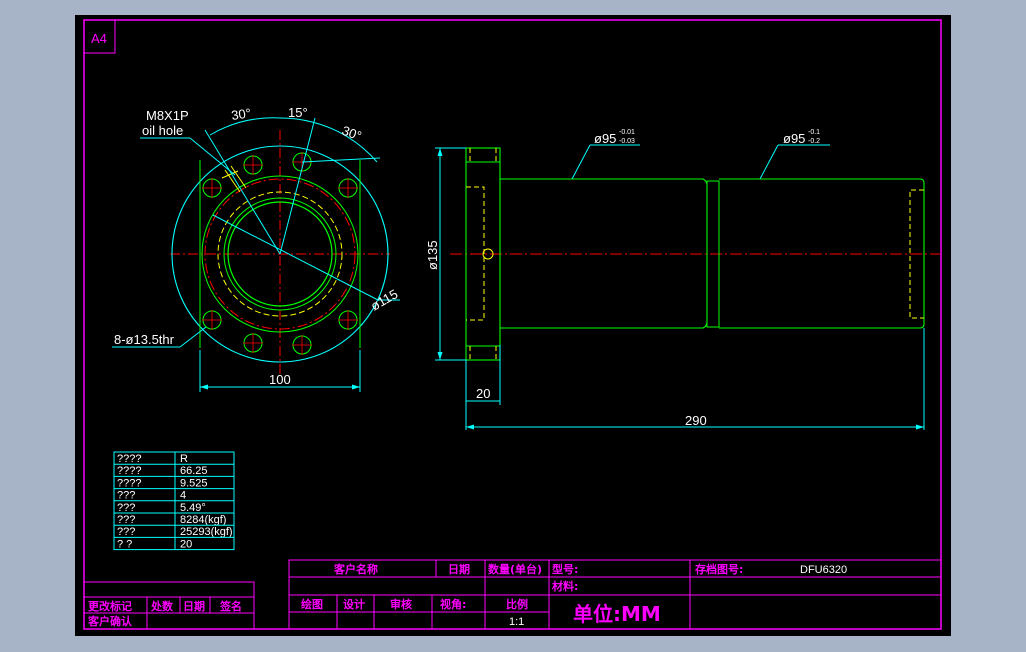 The image size is (1026, 652). What do you see at coordinates (453, 604) in the screenshot?
I see `view-angle-label: 视角:` at bounding box center [453, 604].